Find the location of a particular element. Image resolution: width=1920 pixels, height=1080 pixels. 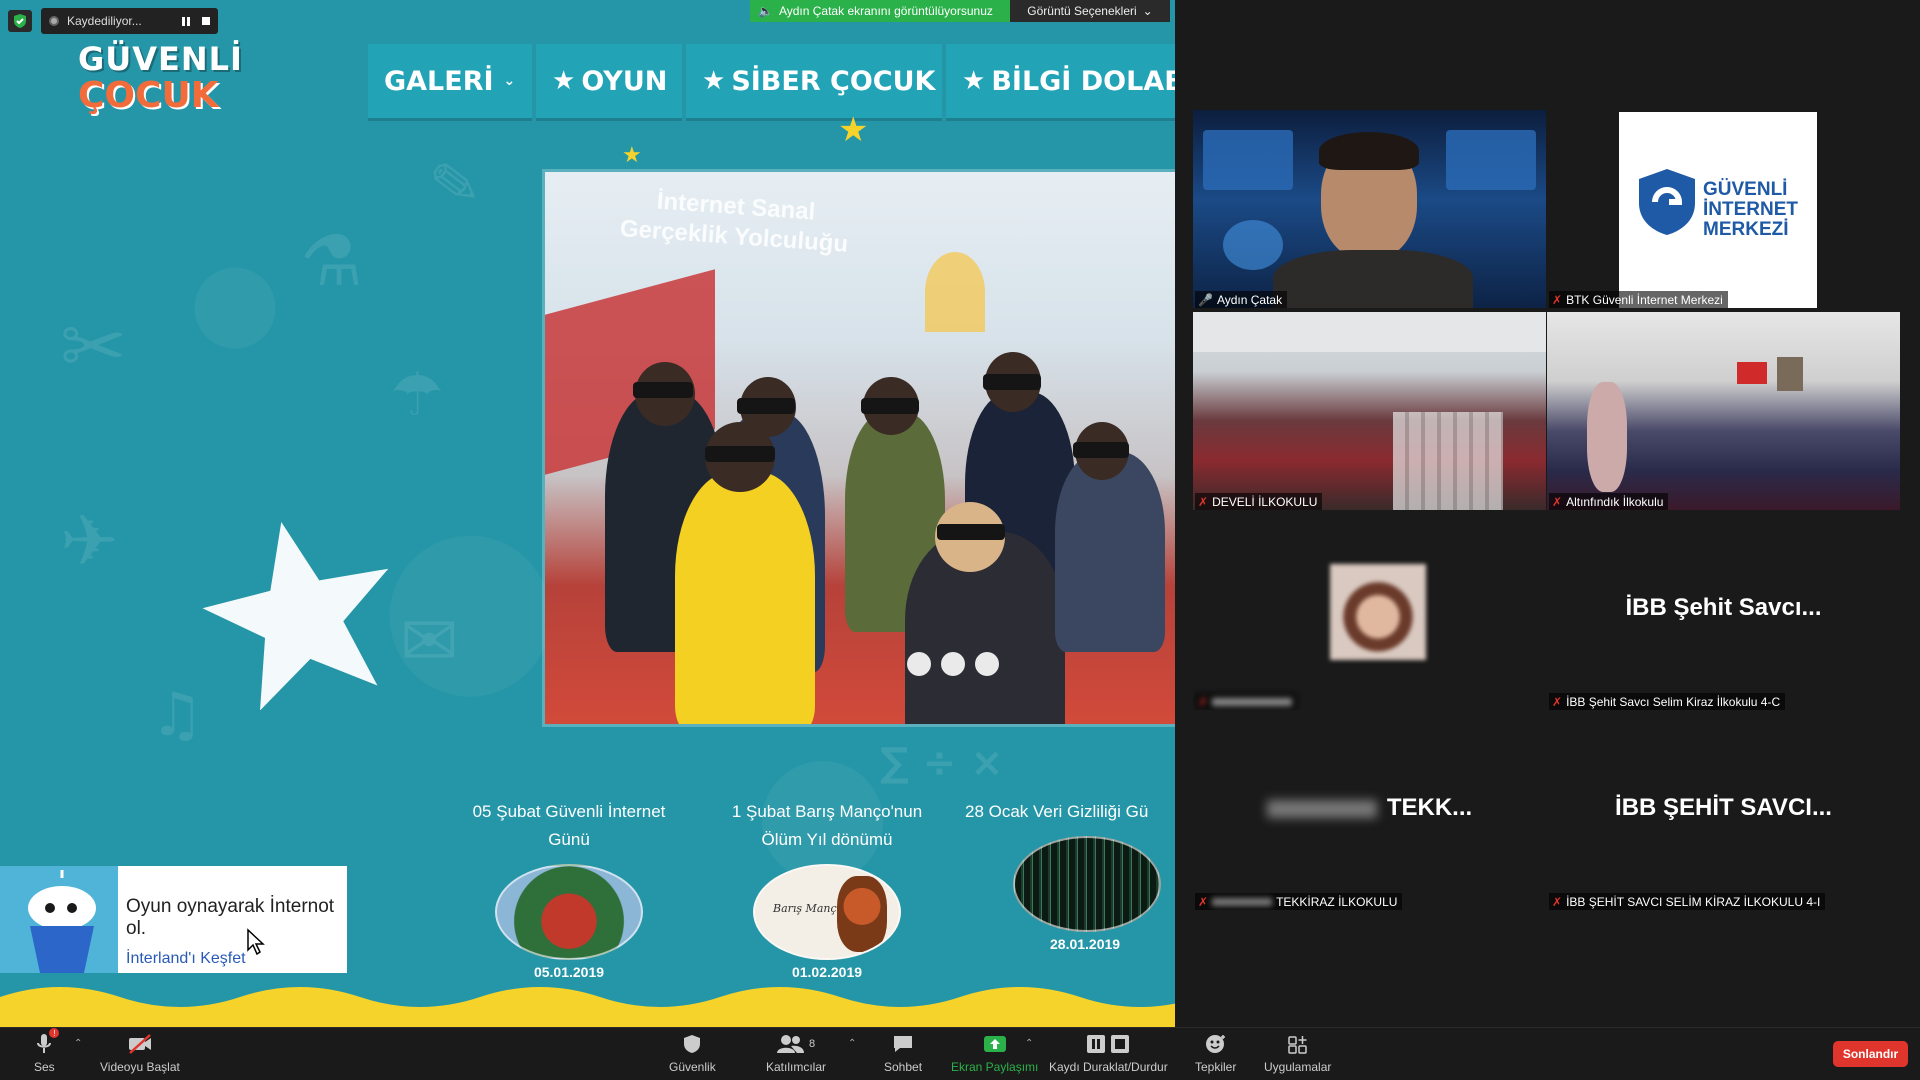

nav-galeri: GALERİ ⌄ is located at coordinates (450, 81).